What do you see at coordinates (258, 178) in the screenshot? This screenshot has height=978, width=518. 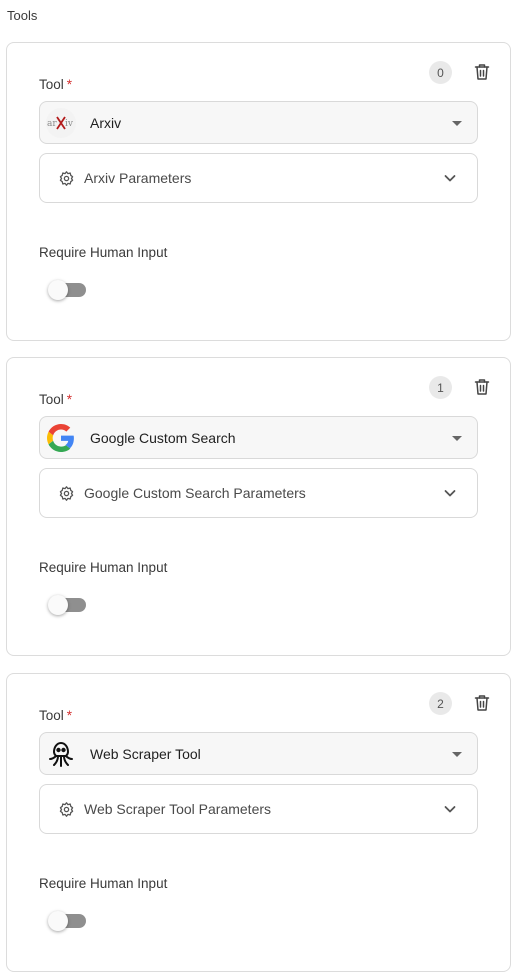 I see `tool-parameters-accordion: Arxiv Parameters` at bounding box center [258, 178].